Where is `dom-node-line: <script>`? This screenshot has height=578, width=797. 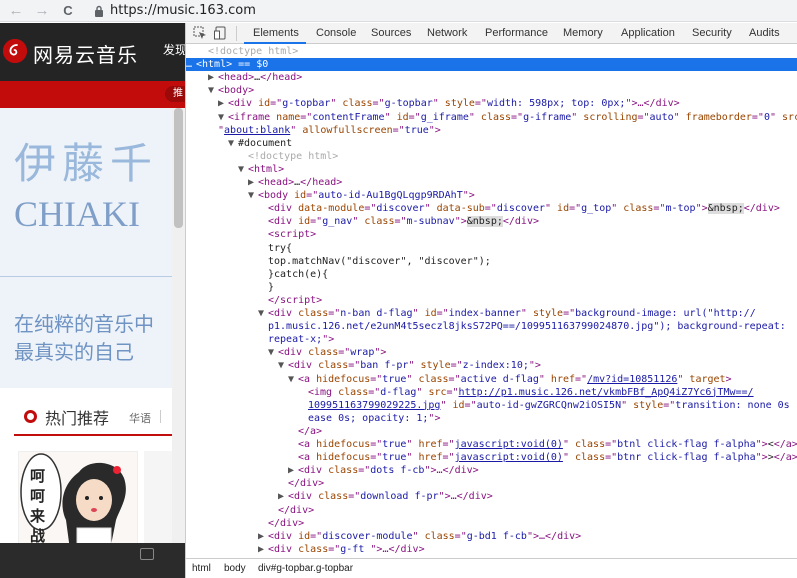
dom-node-line: <script> is located at coordinates (287, 234).